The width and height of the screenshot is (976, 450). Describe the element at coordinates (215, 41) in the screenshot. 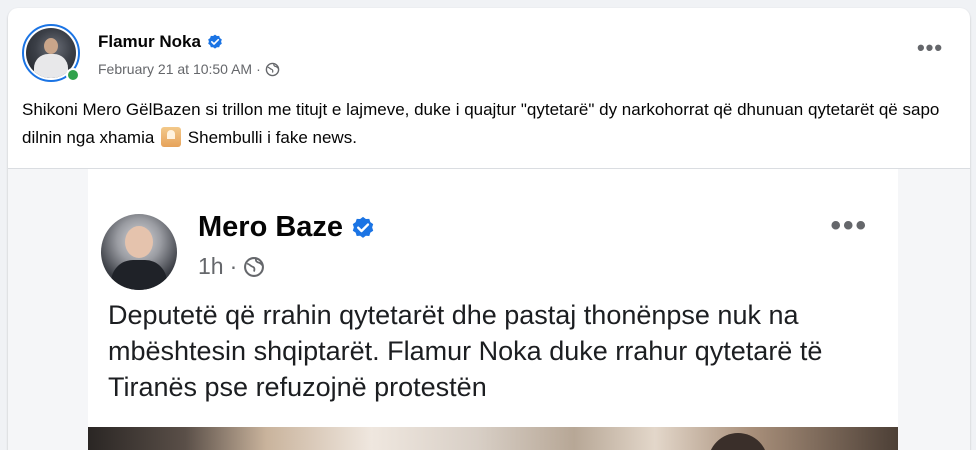

I see `verified-badge-icon` at that location.